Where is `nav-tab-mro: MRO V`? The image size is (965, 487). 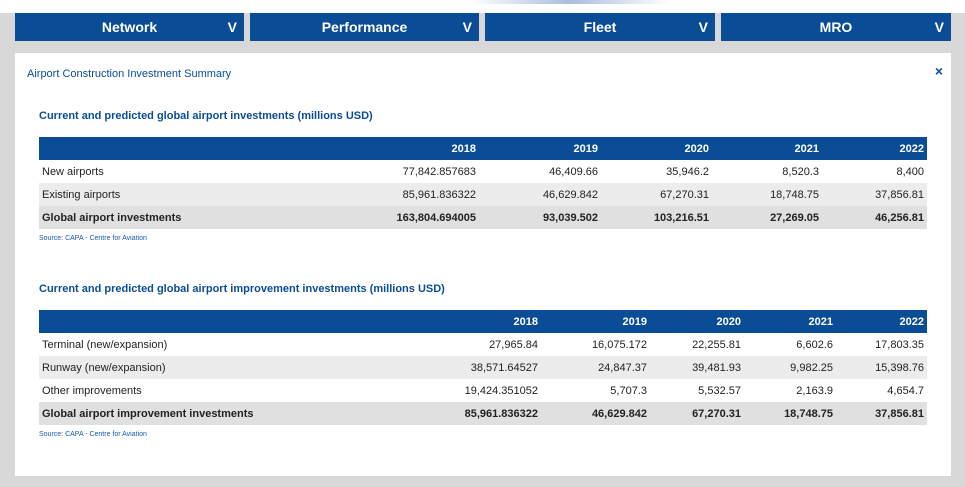
nav-tab-mro: MRO V is located at coordinates (836, 27).